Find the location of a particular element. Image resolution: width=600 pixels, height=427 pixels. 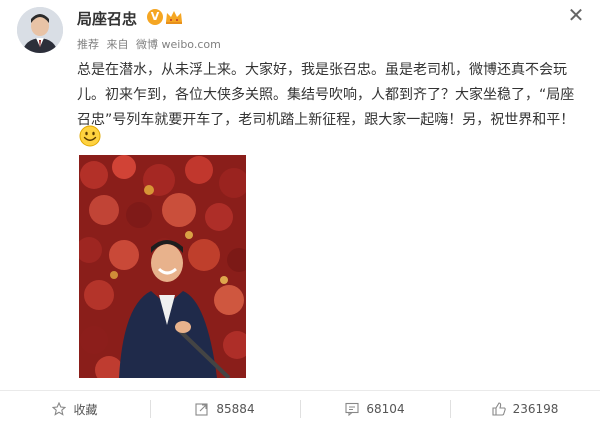

action-bar: 收藏 85884 68104 236198 is located at coordinates (300, 408).